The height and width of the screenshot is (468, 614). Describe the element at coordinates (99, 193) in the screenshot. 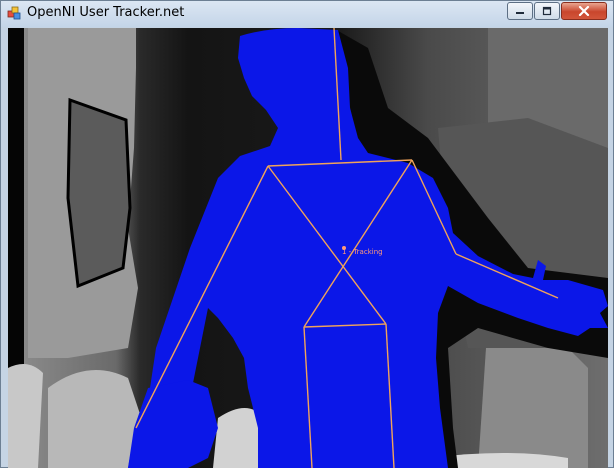

I see `door-frame-shadow` at that location.